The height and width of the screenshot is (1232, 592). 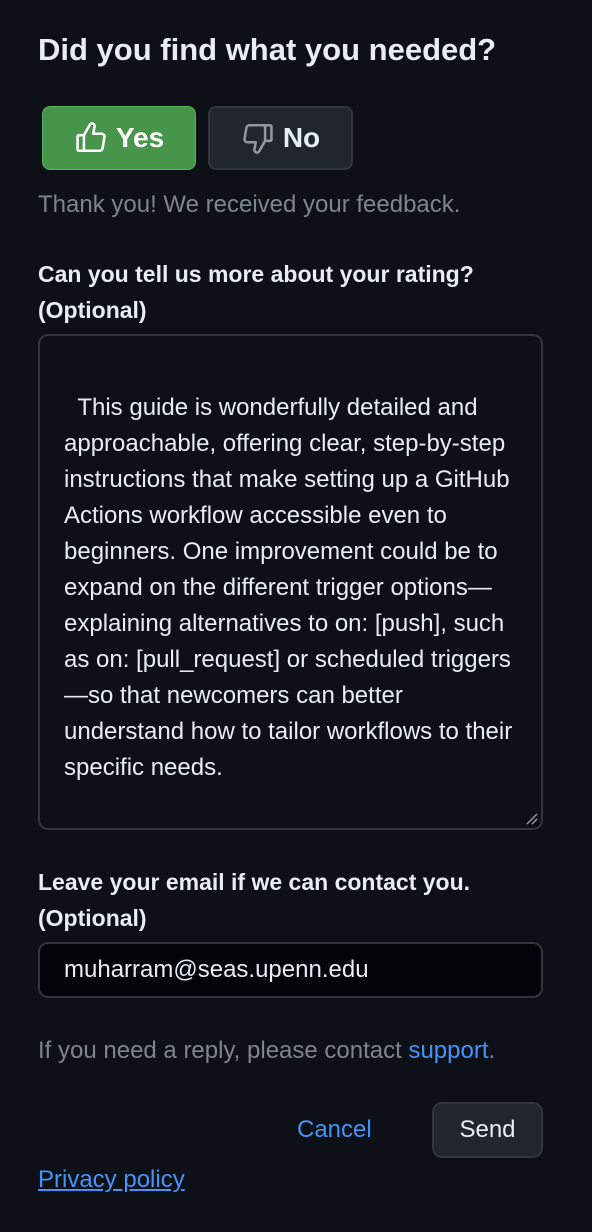 I want to click on support-link: support, so click(x=448, y=1050).